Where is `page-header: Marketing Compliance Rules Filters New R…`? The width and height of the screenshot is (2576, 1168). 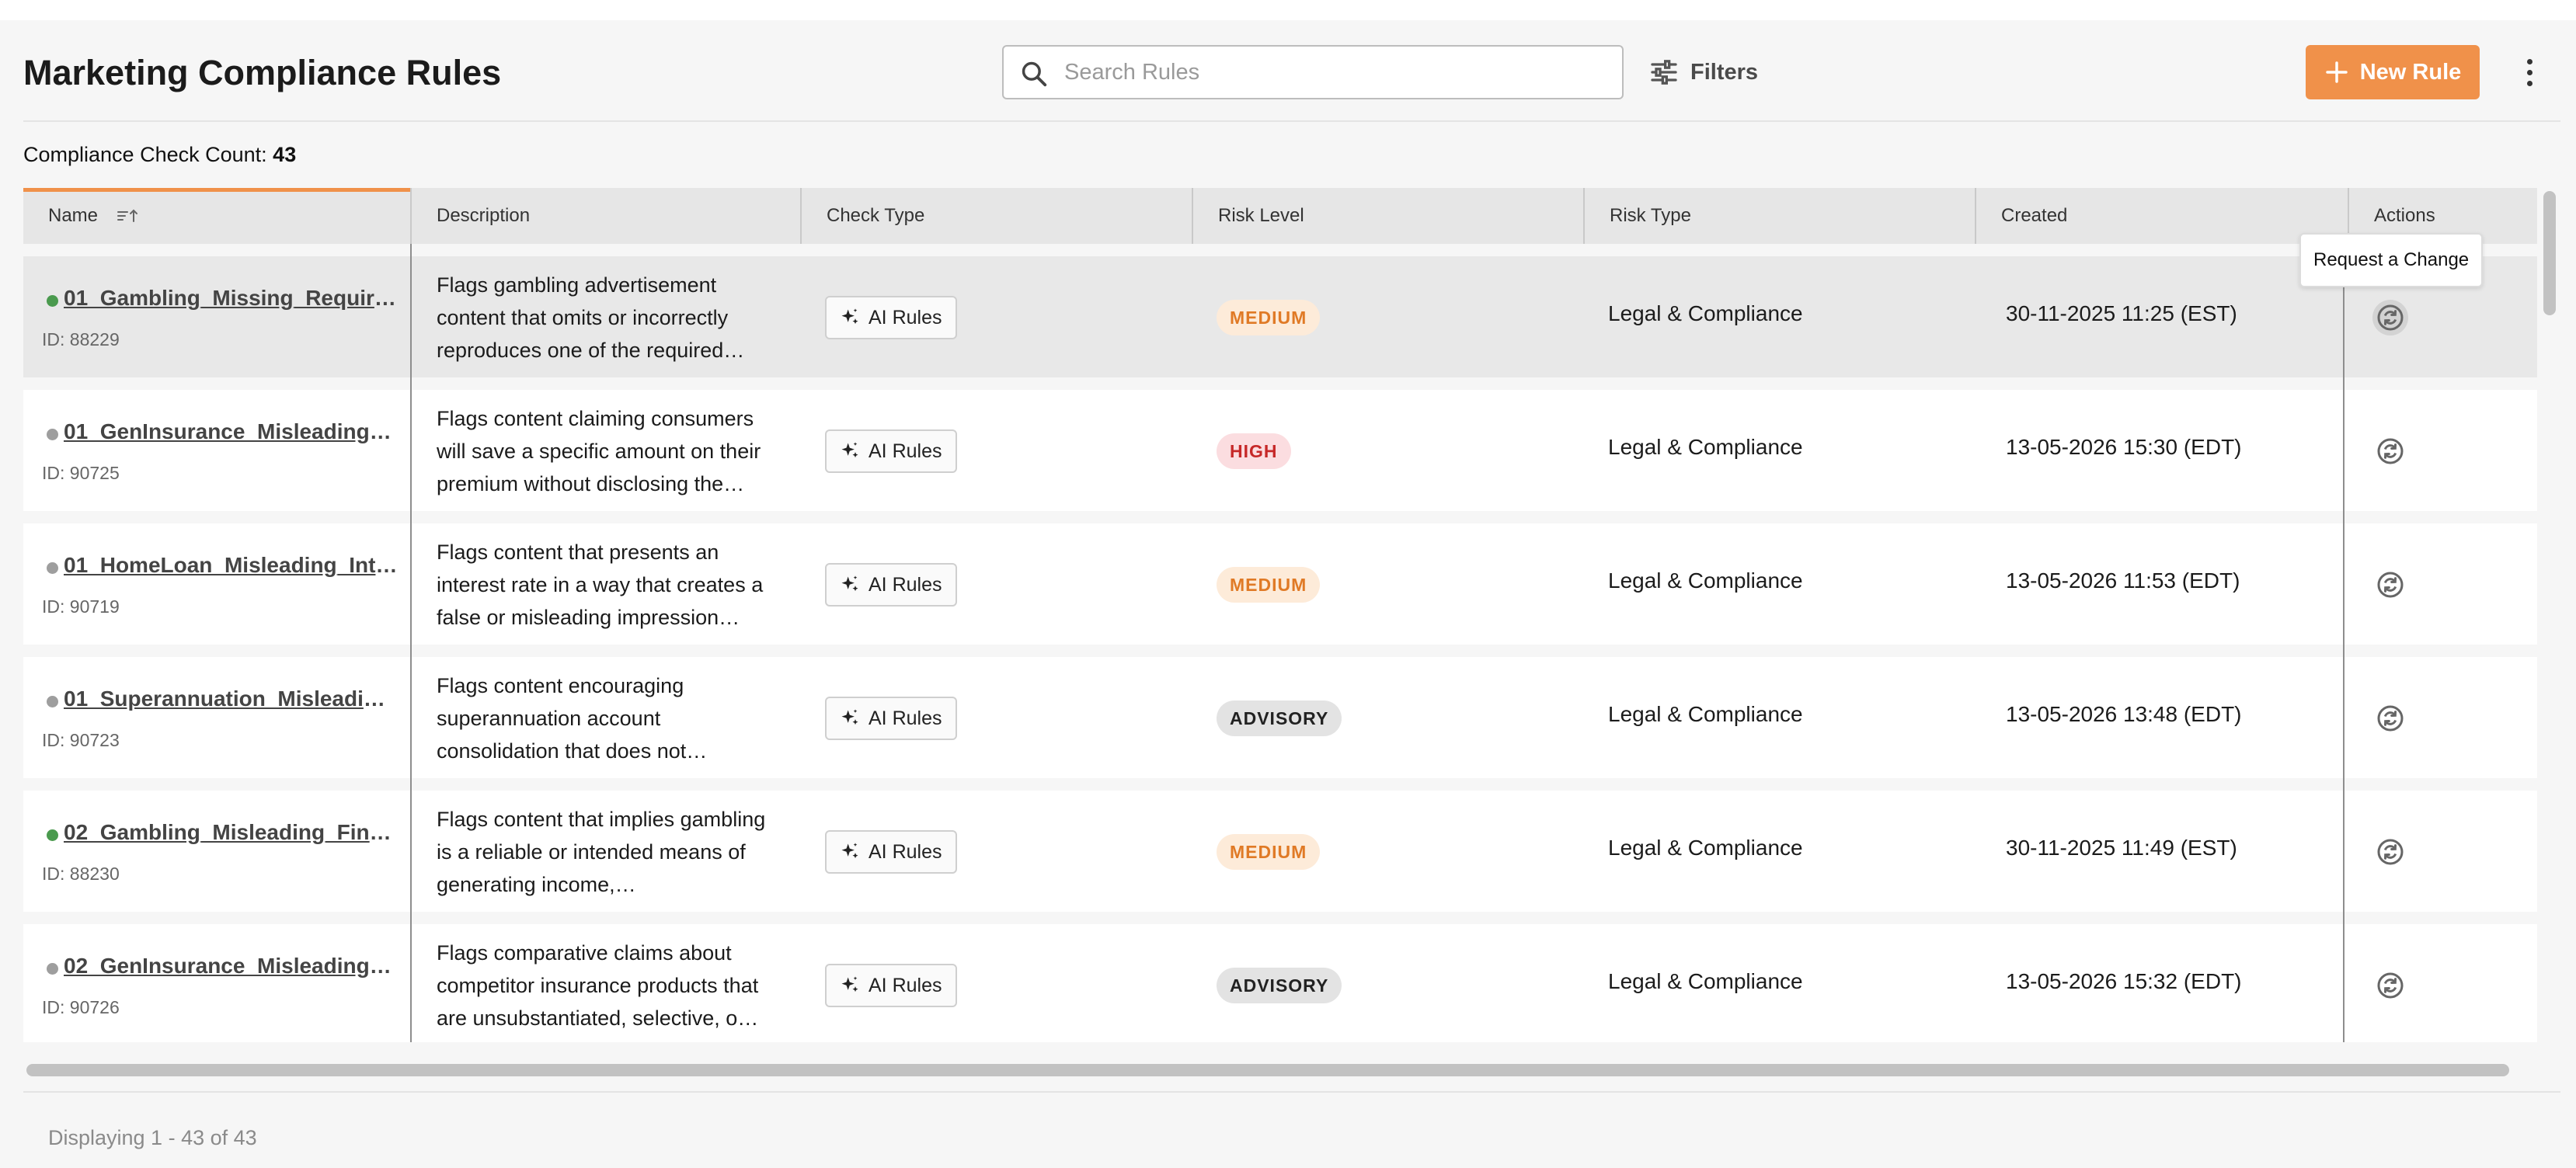 page-header: Marketing Compliance Rules Filters New R… is located at coordinates (1288, 70).